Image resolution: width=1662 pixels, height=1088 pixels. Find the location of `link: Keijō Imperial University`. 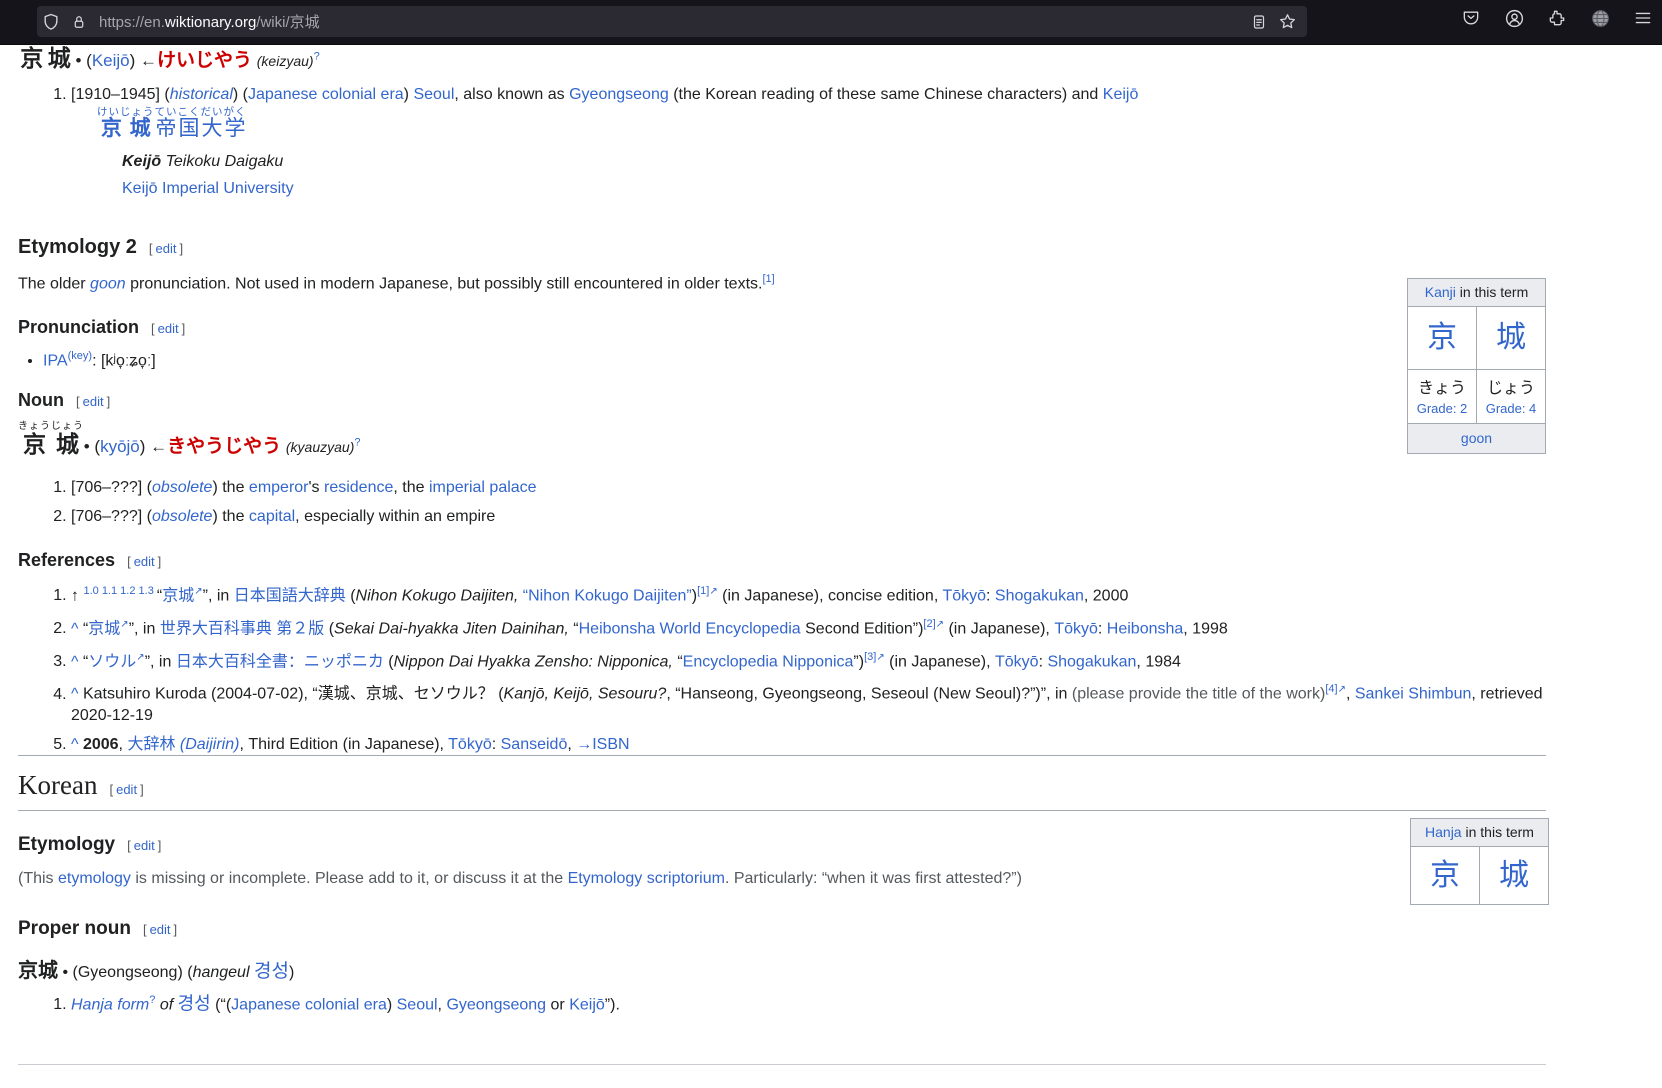

link: Keijō Imperial University is located at coordinates (208, 188).